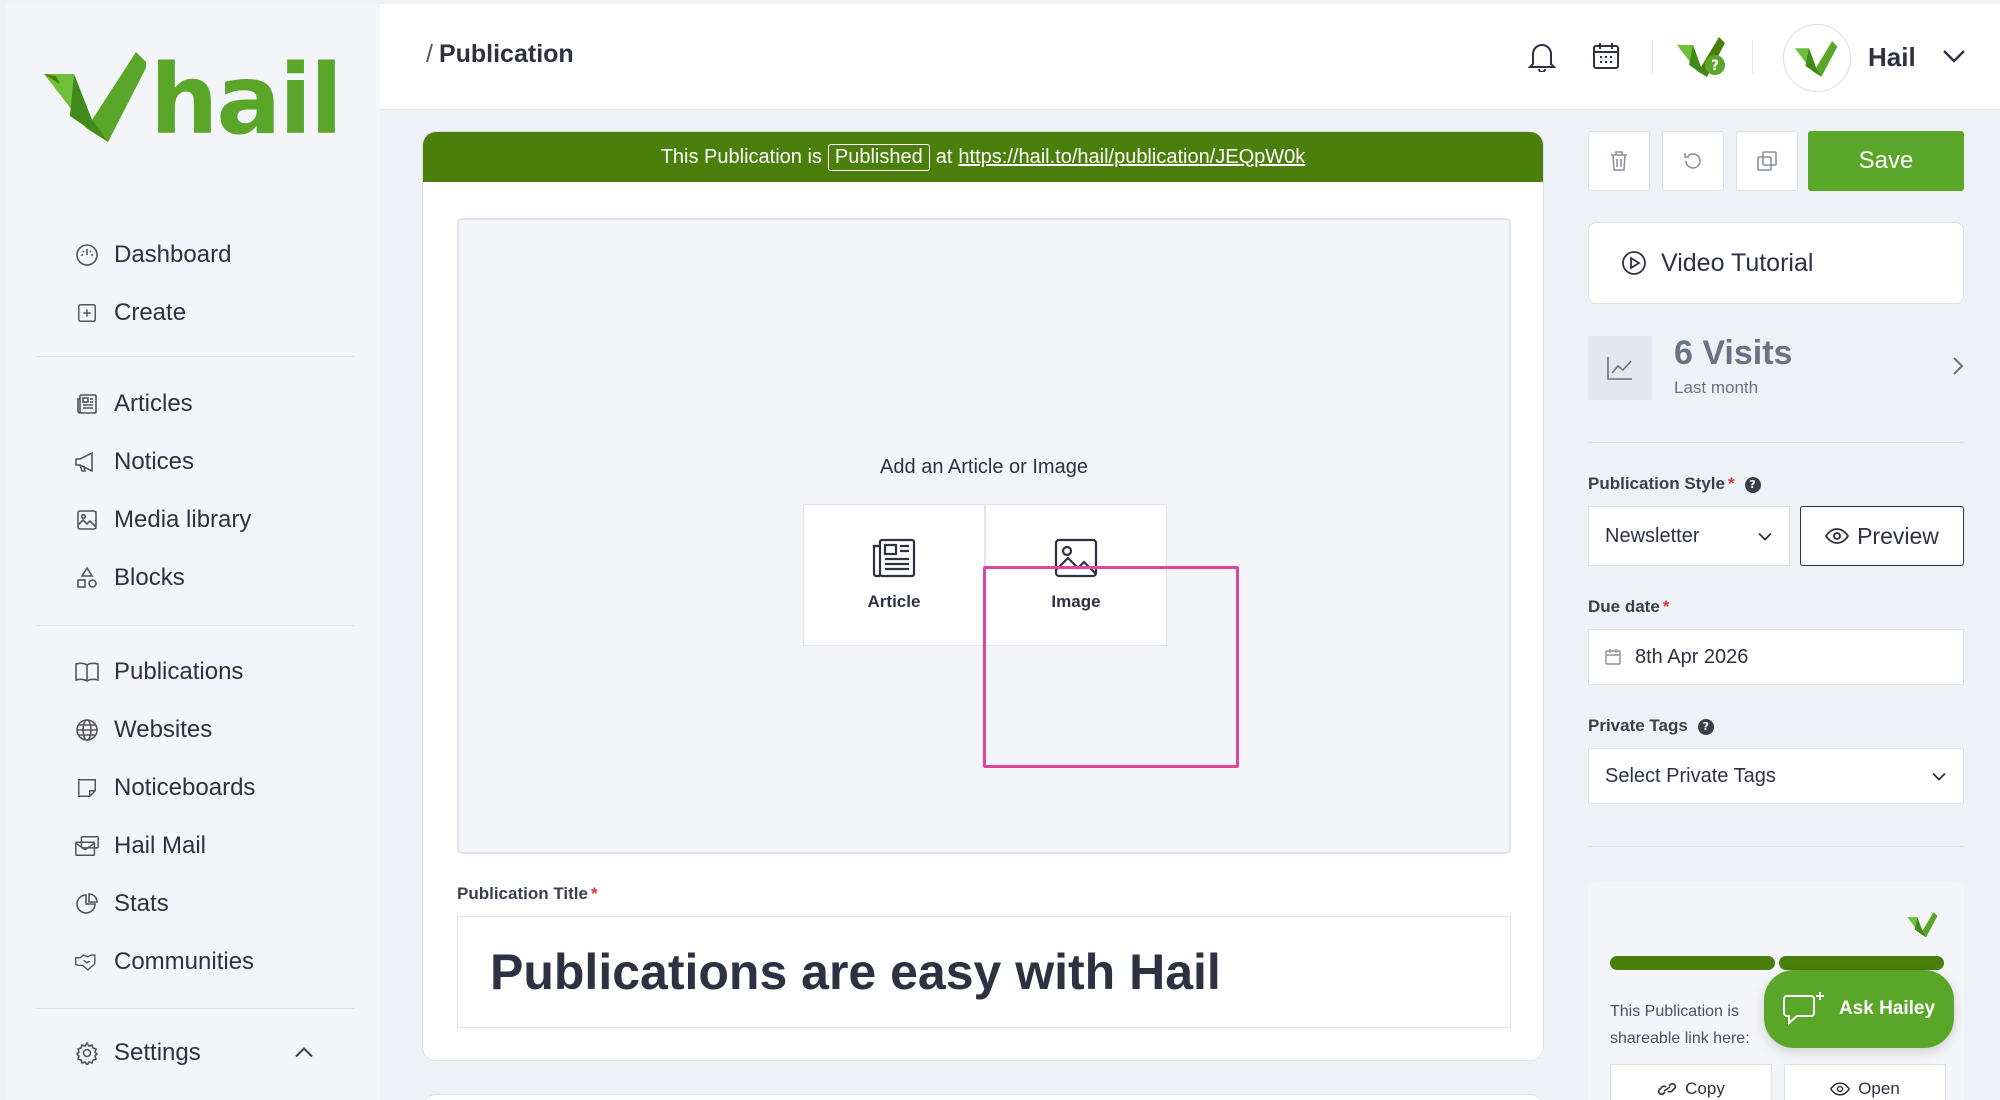 This screenshot has height=1100, width=2000. Describe the element at coordinates (1651, 726) in the screenshot. I see `private-tags-label: Private Tags?` at that location.